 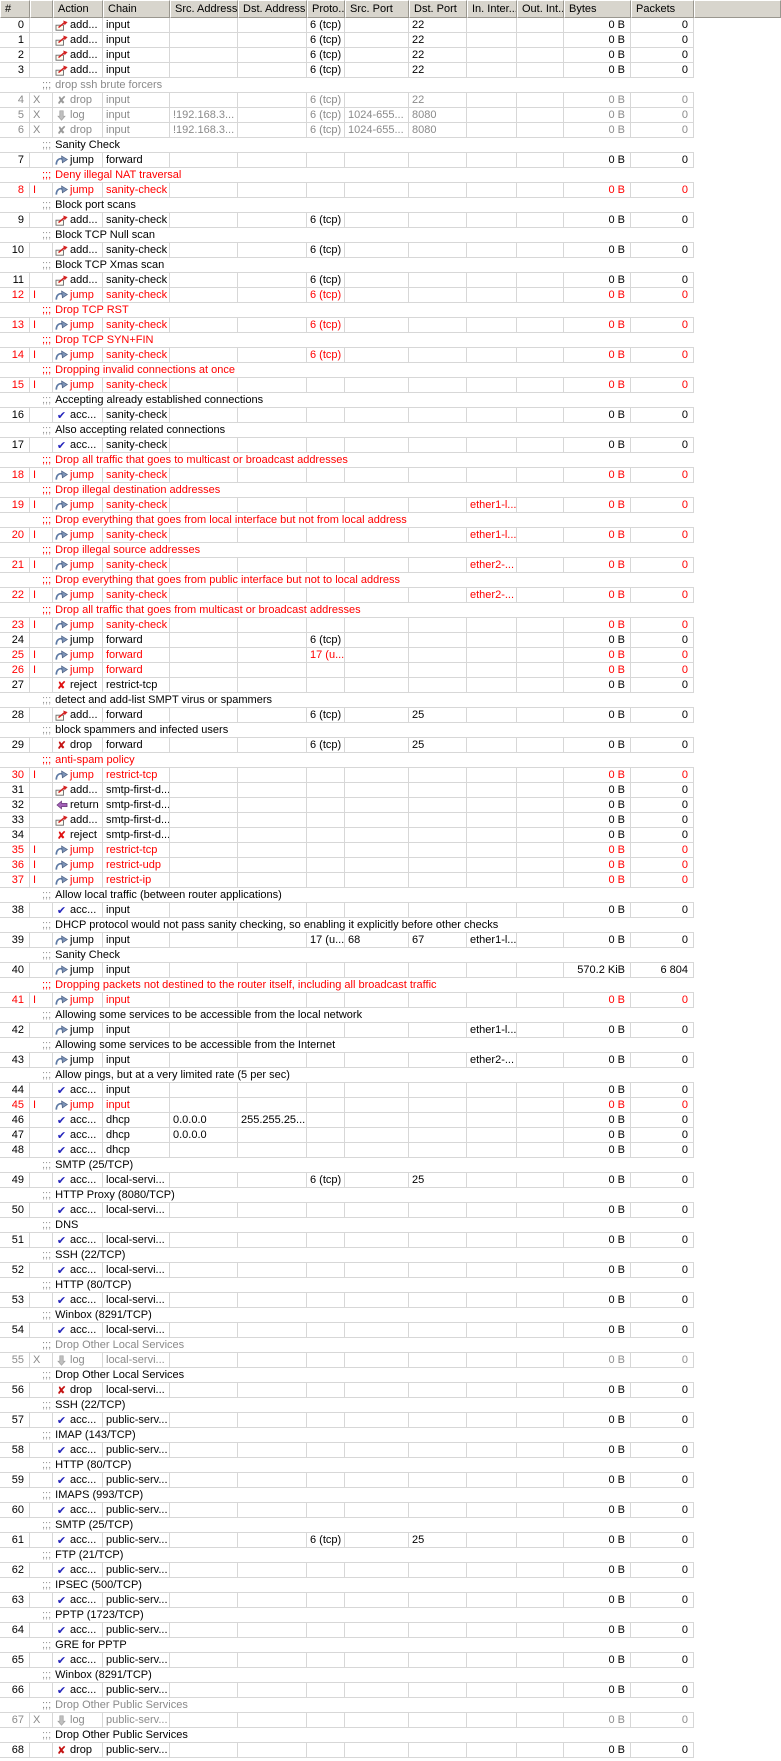 What do you see at coordinates (347, 1135) in the screenshot?
I see `rule-row: 47 ✔ acc... dhcp 0.0.0.0 0 B0` at bounding box center [347, 1135].